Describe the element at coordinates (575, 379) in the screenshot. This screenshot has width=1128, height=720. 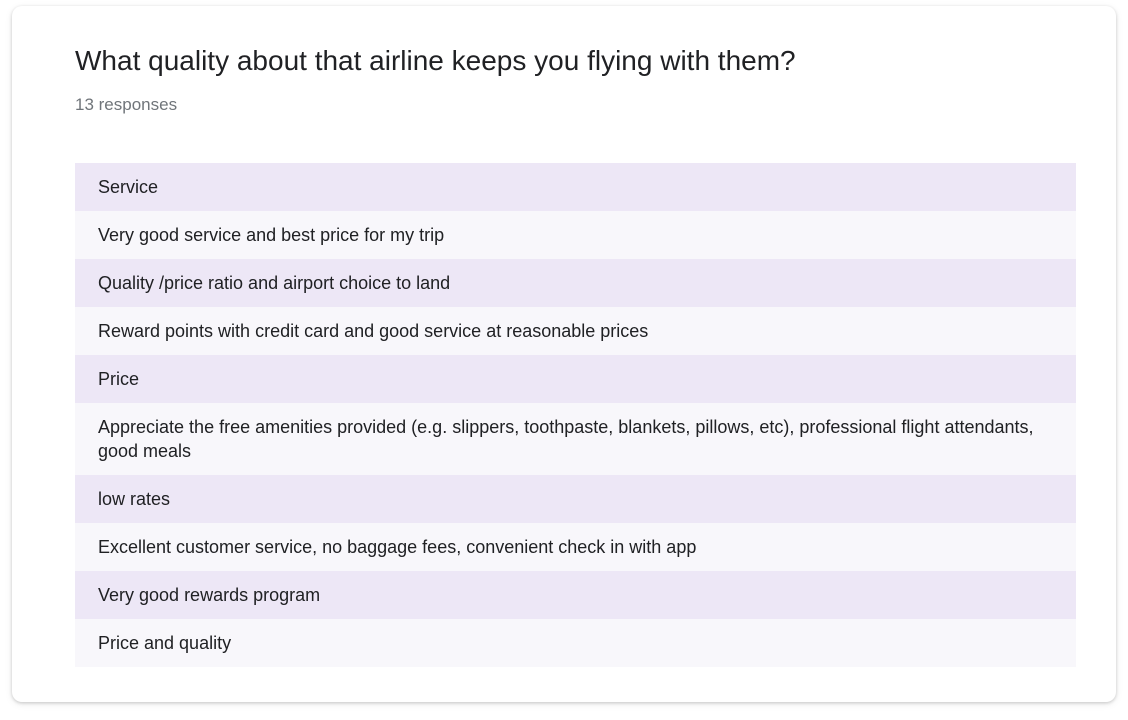
I see `response-item: Price` at that location.